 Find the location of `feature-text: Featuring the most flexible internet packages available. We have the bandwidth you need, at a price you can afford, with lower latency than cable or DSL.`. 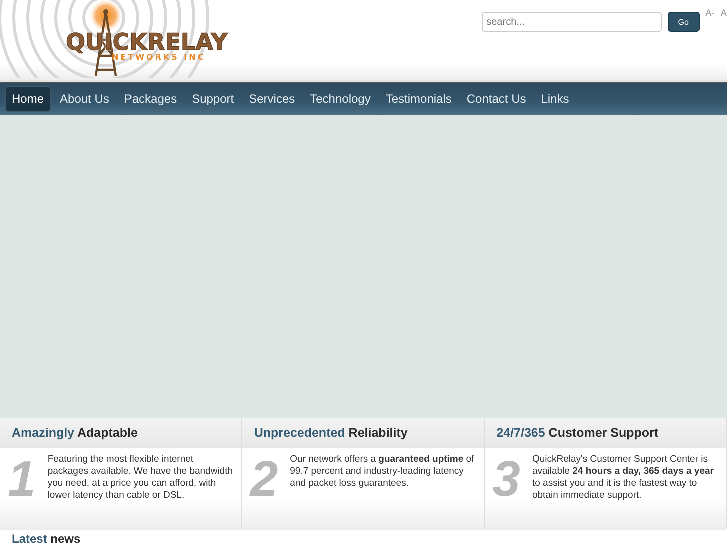

feature-text: Featuring the most flexible internet packages available. We have the bandwidth you need, at a price you can afford, with lower latency than cable or DSL. is located at coordinates (141, 478).